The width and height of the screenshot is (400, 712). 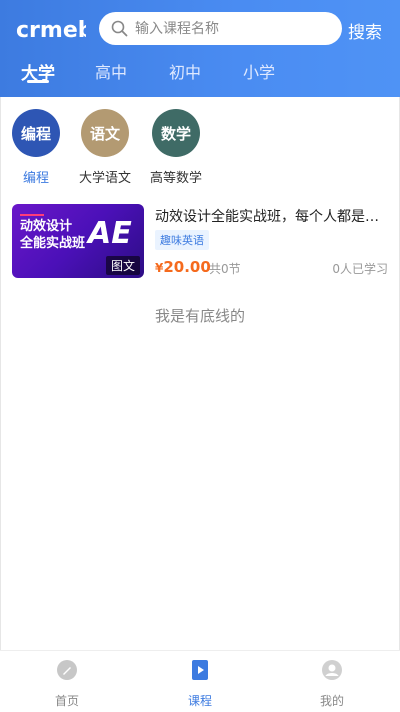 I want to click on search-input, so click(x=230, y=28).